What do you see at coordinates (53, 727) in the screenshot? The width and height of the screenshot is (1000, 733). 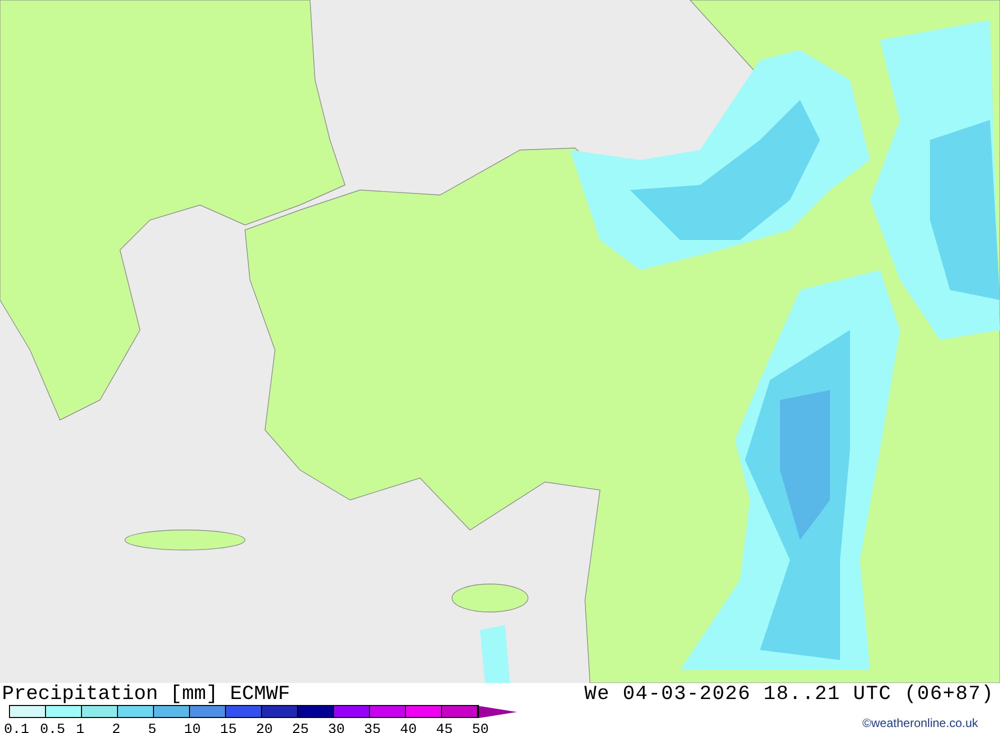 I see `legend-label: 0.5` at bounding box center [53, 727].